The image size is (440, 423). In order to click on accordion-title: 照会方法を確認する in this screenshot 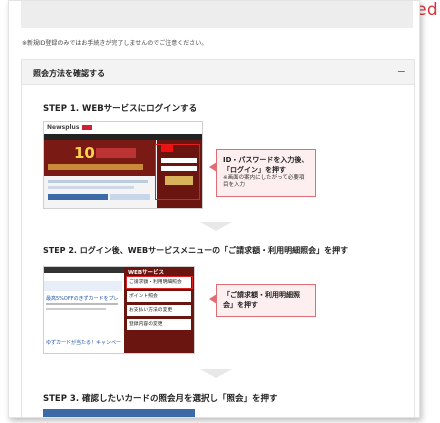, I will do `click(69, 73)`.